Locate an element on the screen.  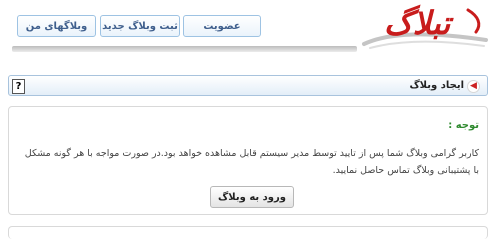
help-icon: ? is located at coordinates (18, 86).